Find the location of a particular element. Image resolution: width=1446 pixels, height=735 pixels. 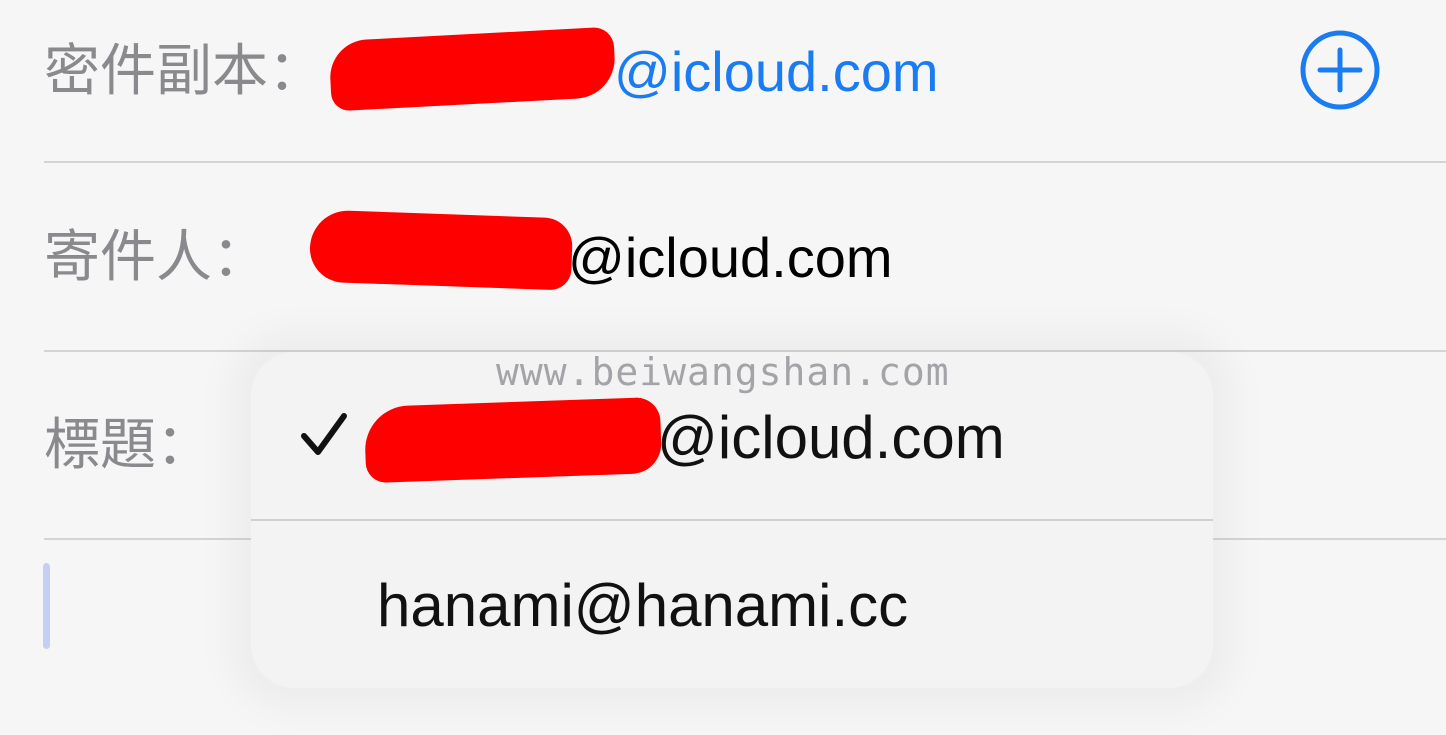

from-address: @icloud.com is located at coordinates (730, 258).